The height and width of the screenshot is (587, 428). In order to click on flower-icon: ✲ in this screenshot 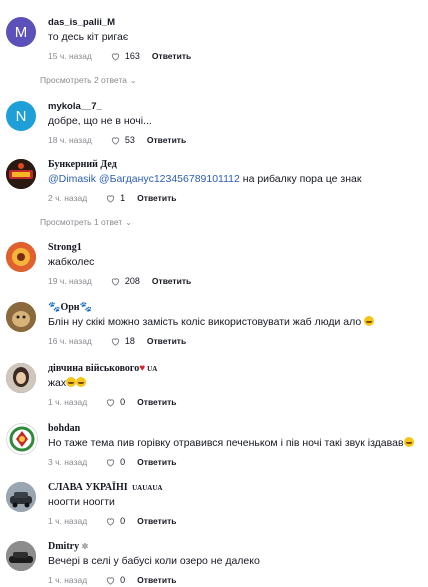, I will do `click(85, 546)`.